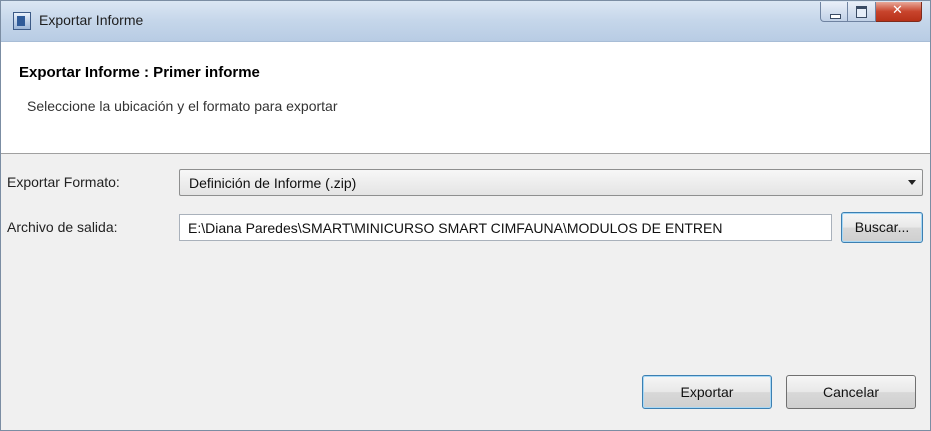 Image resolution: width=931 pixels, height=431 pixels. Describe the element at coordinates (551, 182) in the screenshot. I see `format-select: Definición de Informe (.zip)` at that location.